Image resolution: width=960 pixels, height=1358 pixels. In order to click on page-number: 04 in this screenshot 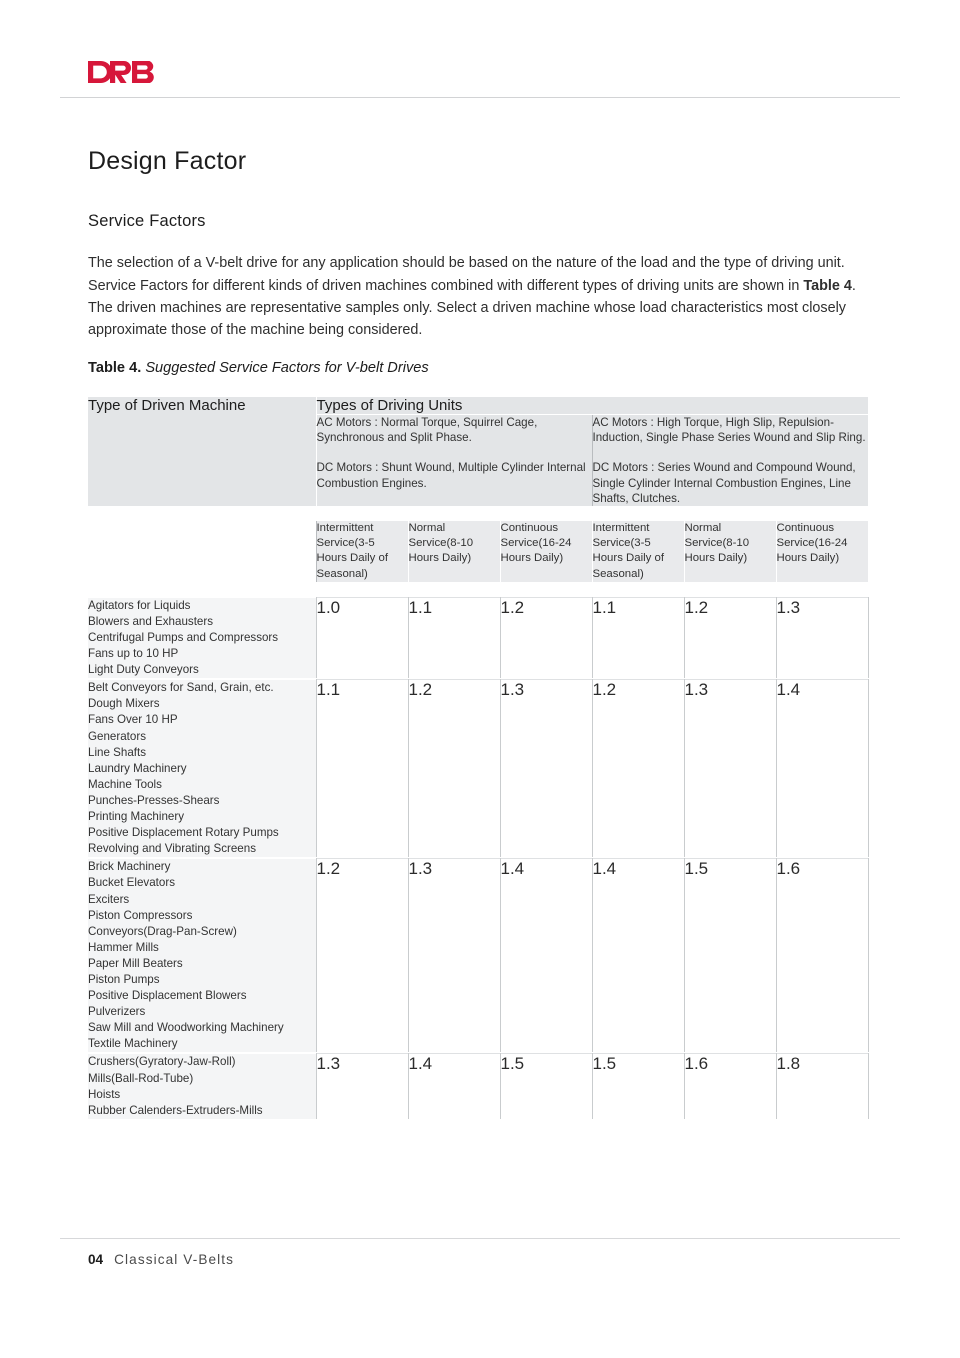, I will do `click(96, 1259)`.